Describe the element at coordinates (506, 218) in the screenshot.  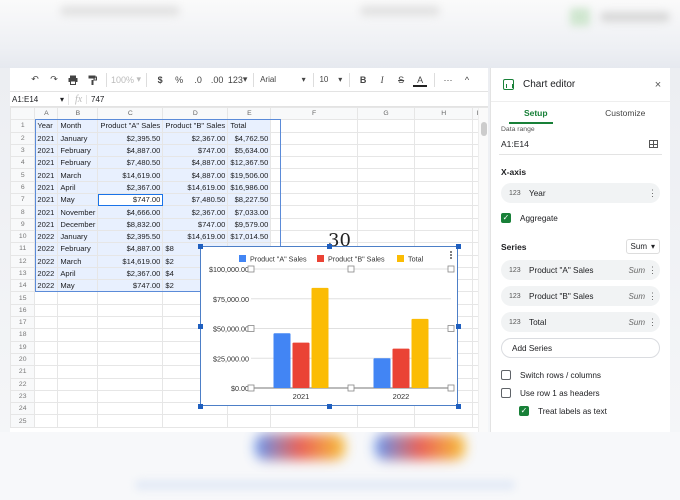
I see `aggregate-checkbox: ✓` at that location.